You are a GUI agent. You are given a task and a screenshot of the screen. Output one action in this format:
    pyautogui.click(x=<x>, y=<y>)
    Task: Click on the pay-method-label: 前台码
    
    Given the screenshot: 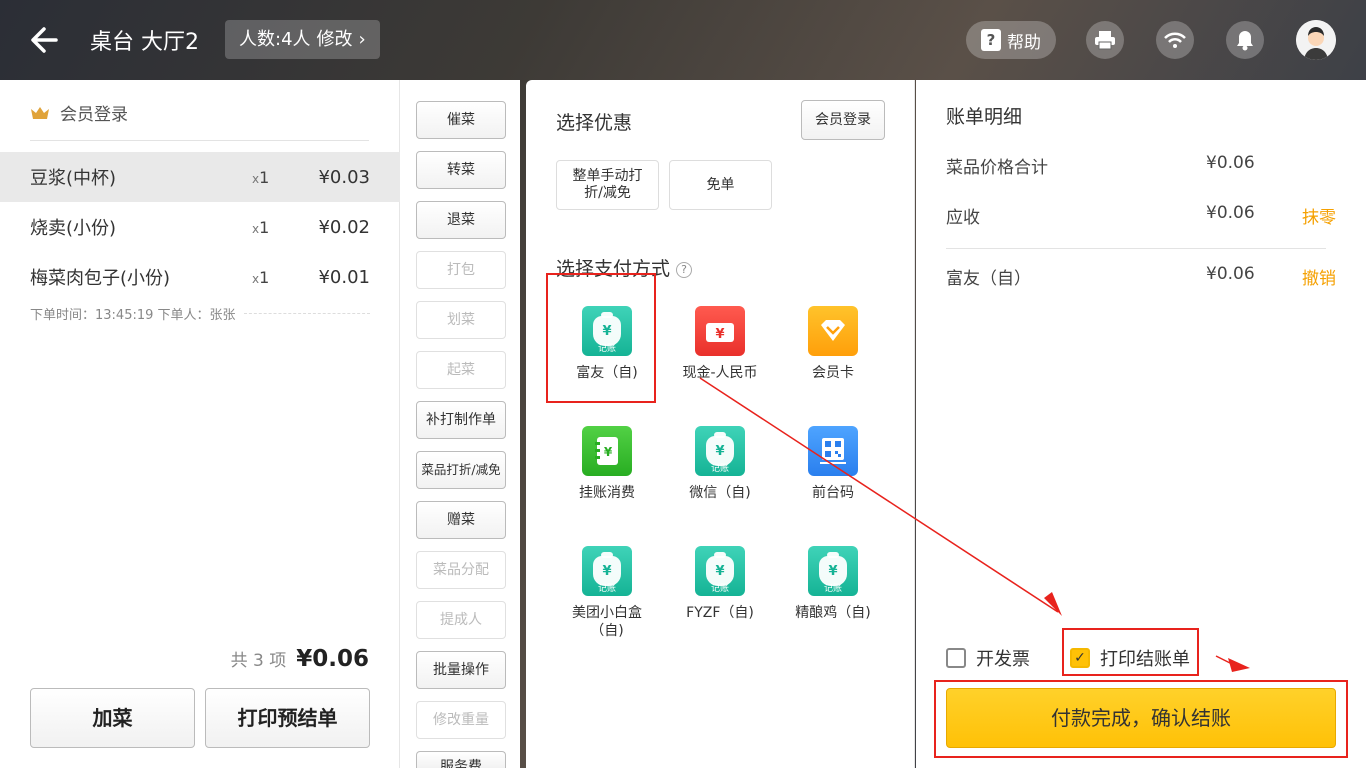 What is the action you would take?
    pyautogui.click(x=833, y=493)
    